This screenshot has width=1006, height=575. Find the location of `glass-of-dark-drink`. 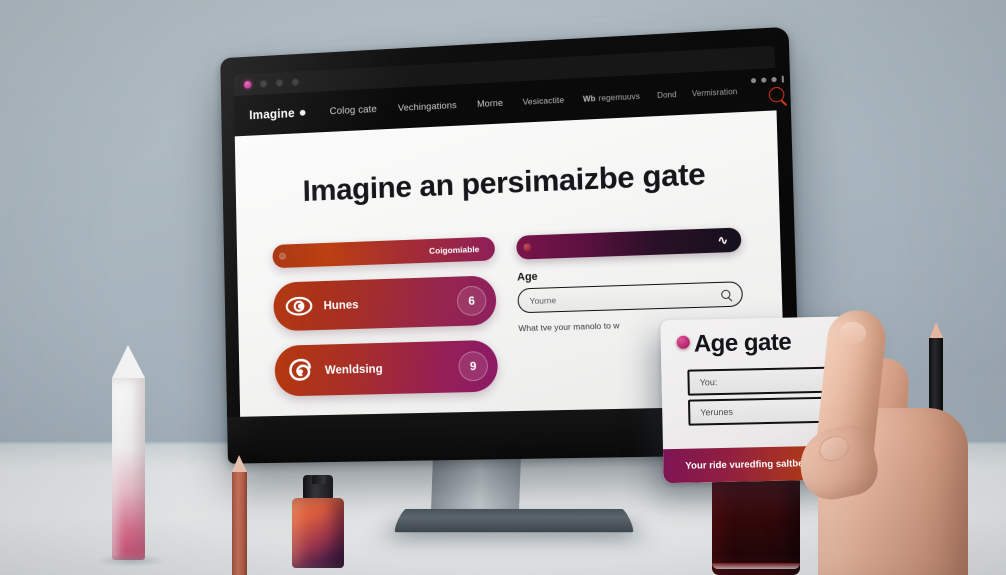

glass-of-dark-drink is located at coordinates (777, 526).